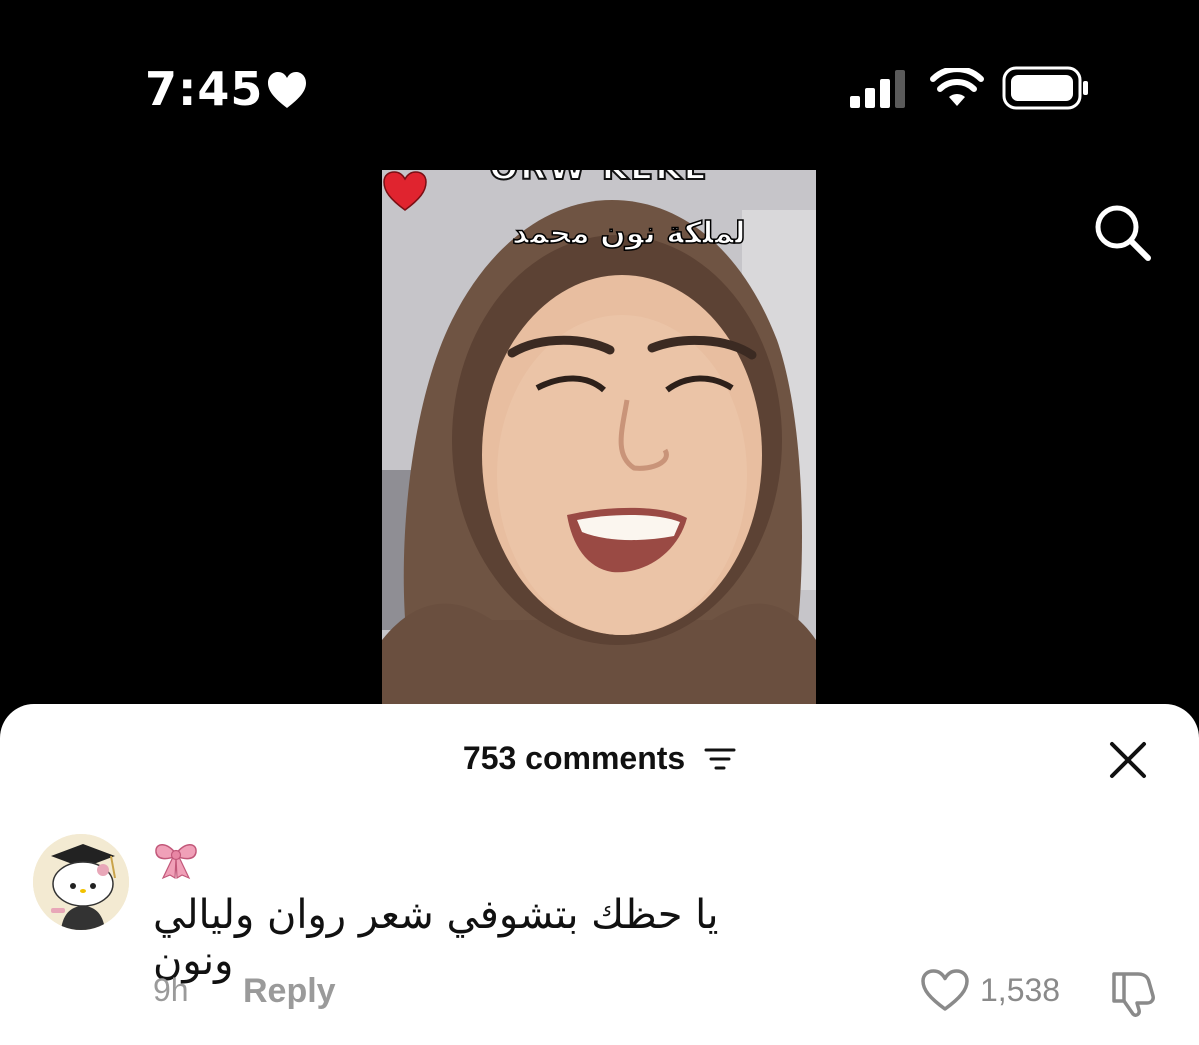  I want to click on comment-text: يا حظك بتشوفي شعر روان وليالي ونون, so click(478, 938).